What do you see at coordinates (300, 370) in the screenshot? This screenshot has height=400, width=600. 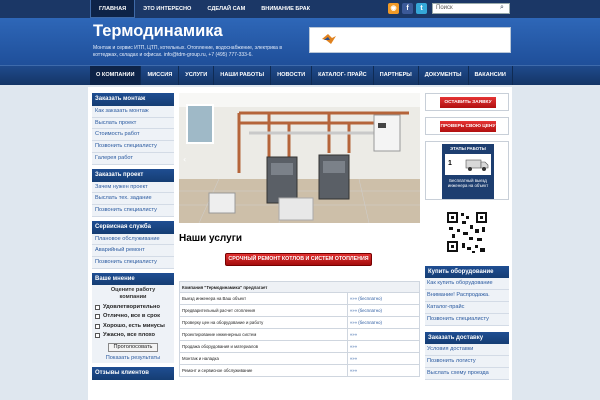 I see `table-row: Ремонт и сервисное обслуживание»»»` at bounding box center [300, 370].